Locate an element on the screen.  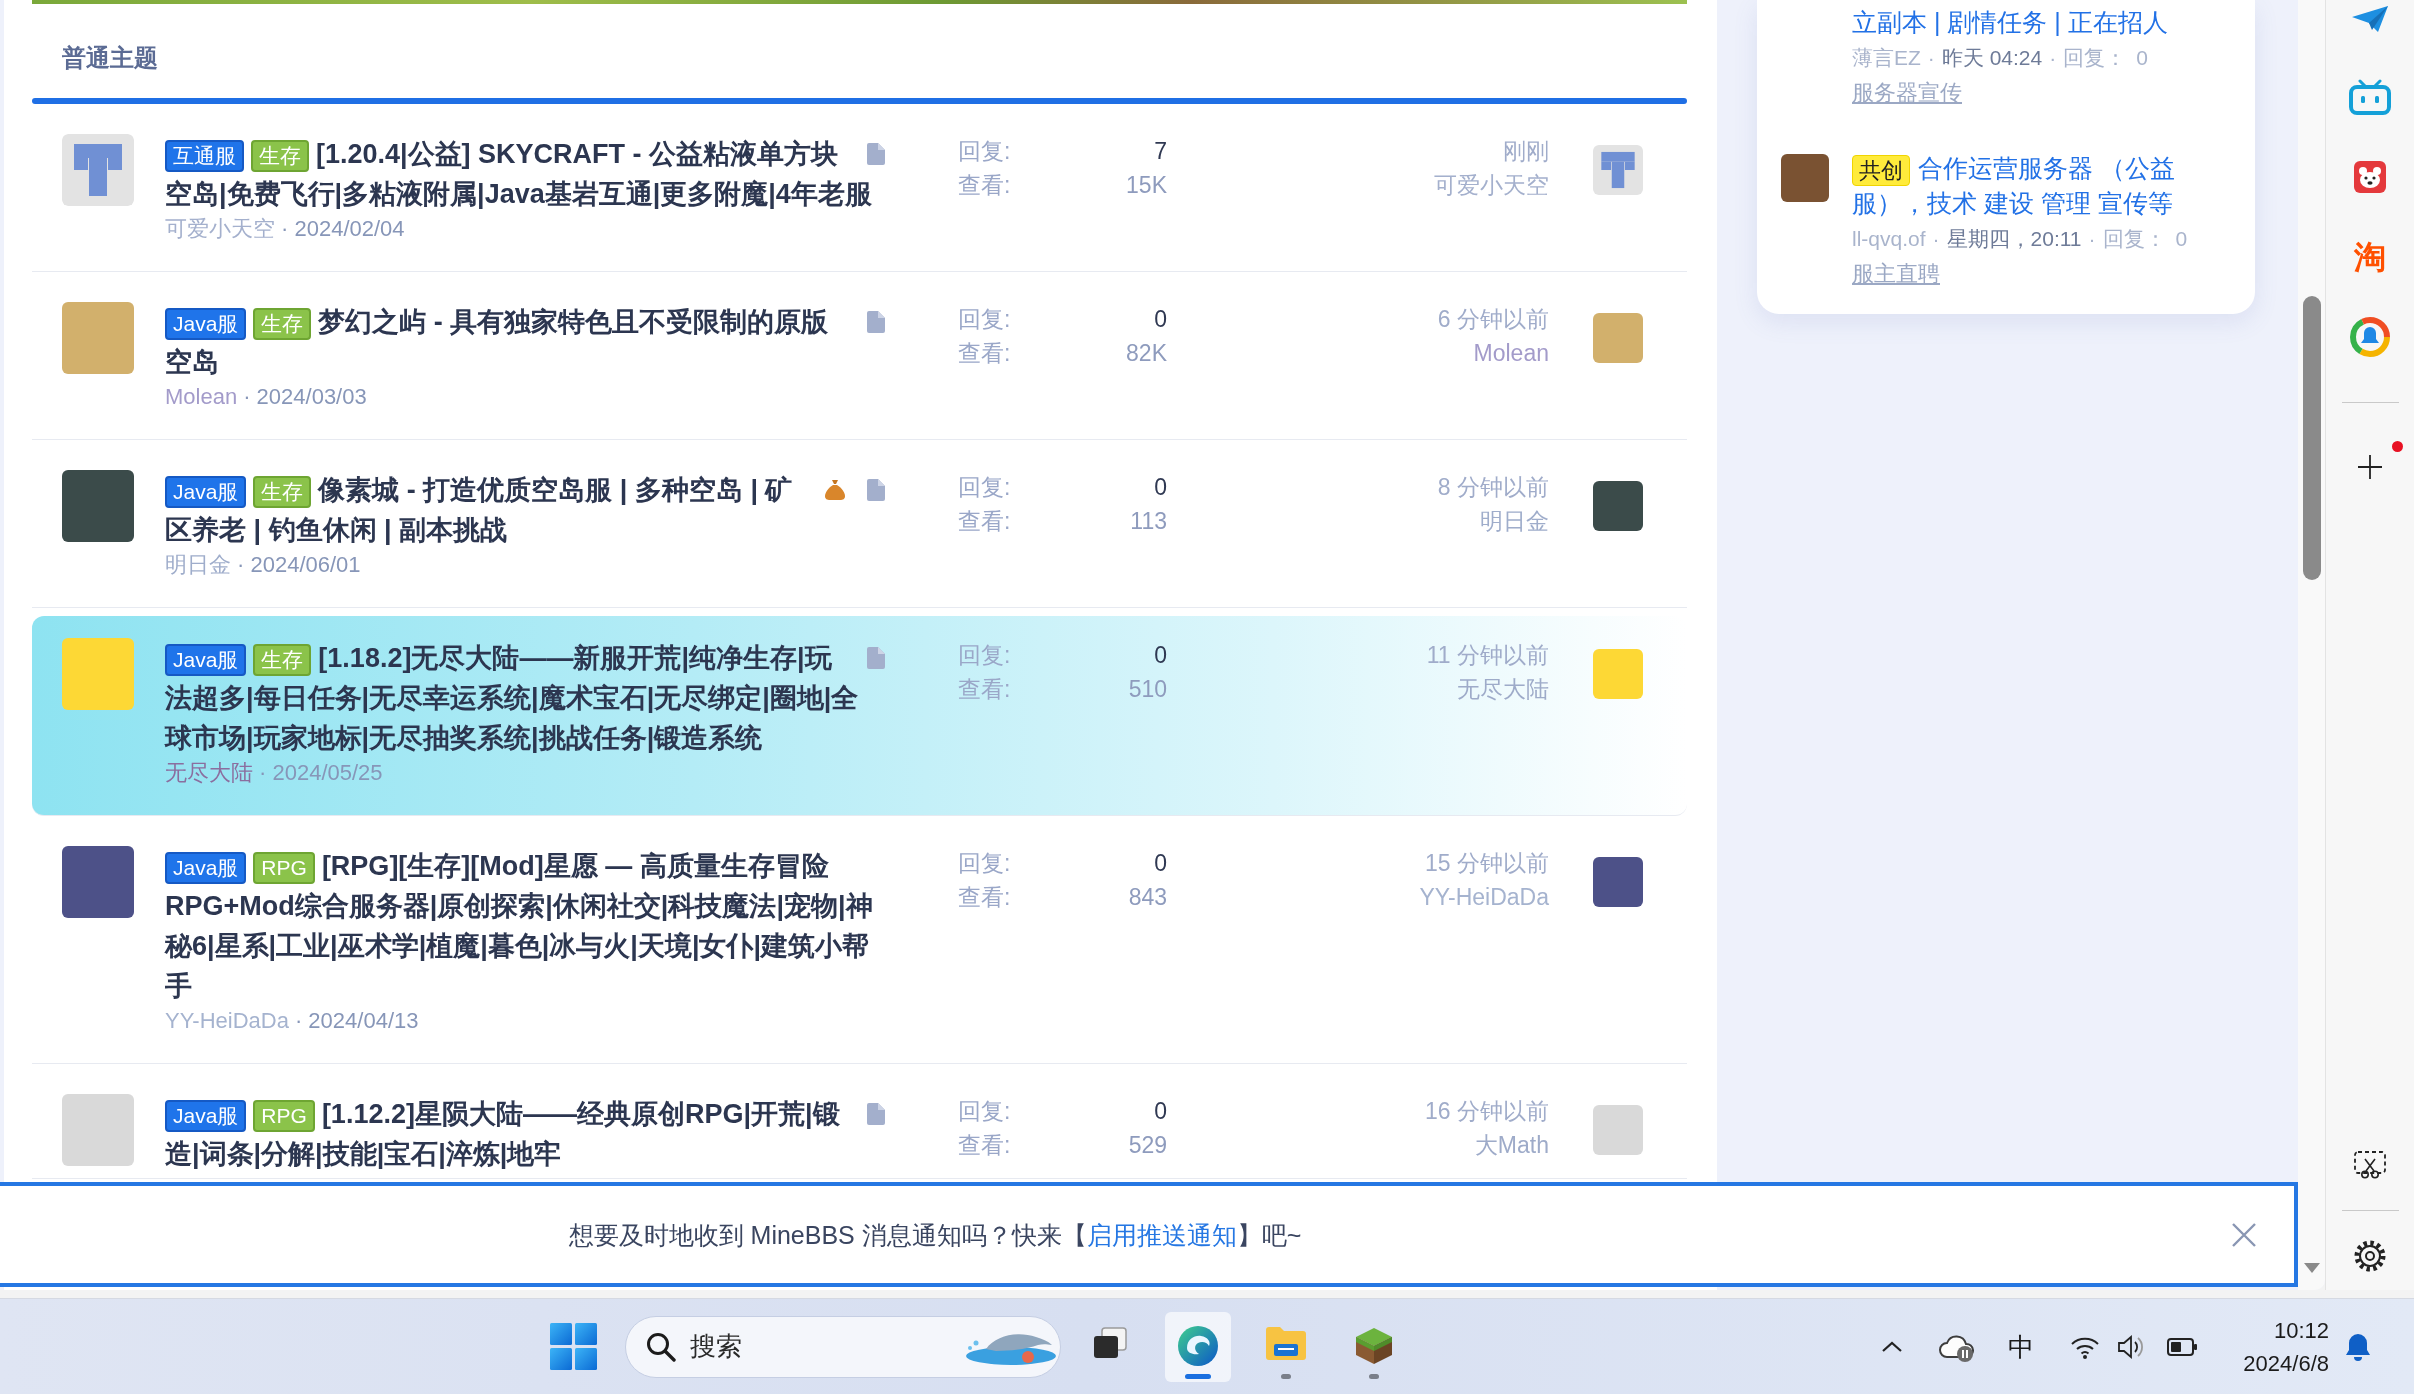
battery-icon is located at coordinates (2182, 1346).